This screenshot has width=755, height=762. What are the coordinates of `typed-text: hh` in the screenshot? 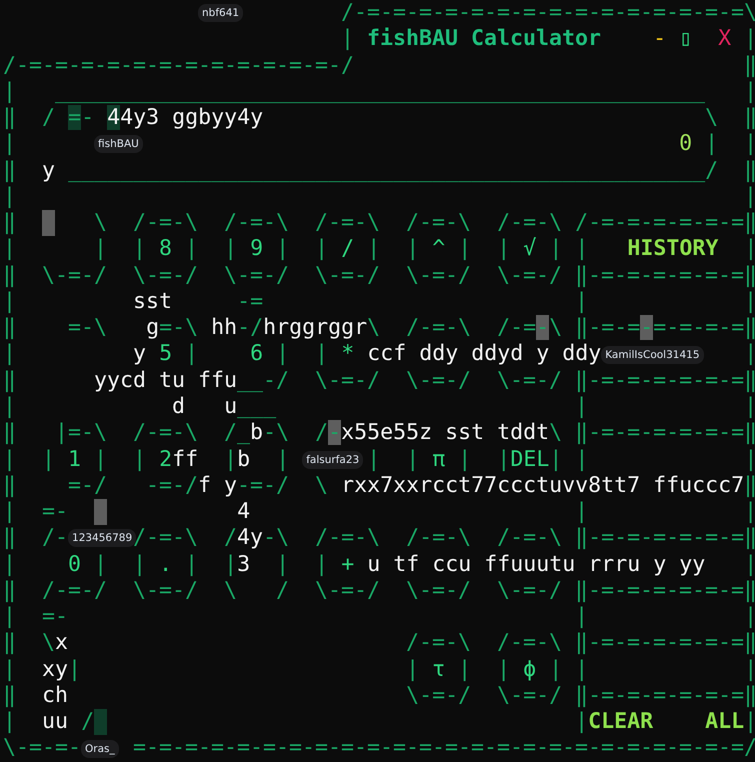 It's located at (224, 327).